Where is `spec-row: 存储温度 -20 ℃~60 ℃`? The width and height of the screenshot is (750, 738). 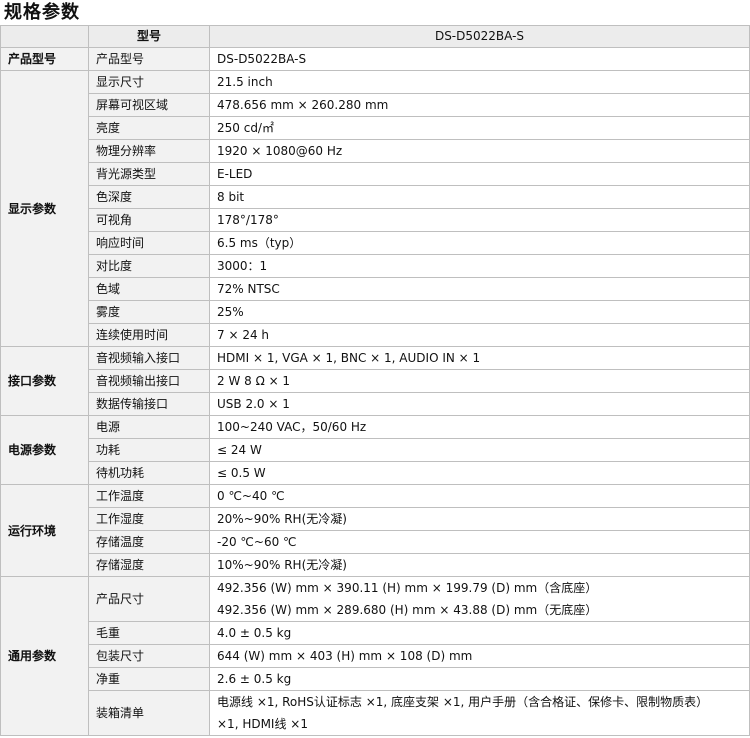
spec-row: 存储温度 -20 ℃~60 ℃ is located at coordinates (375, 542).